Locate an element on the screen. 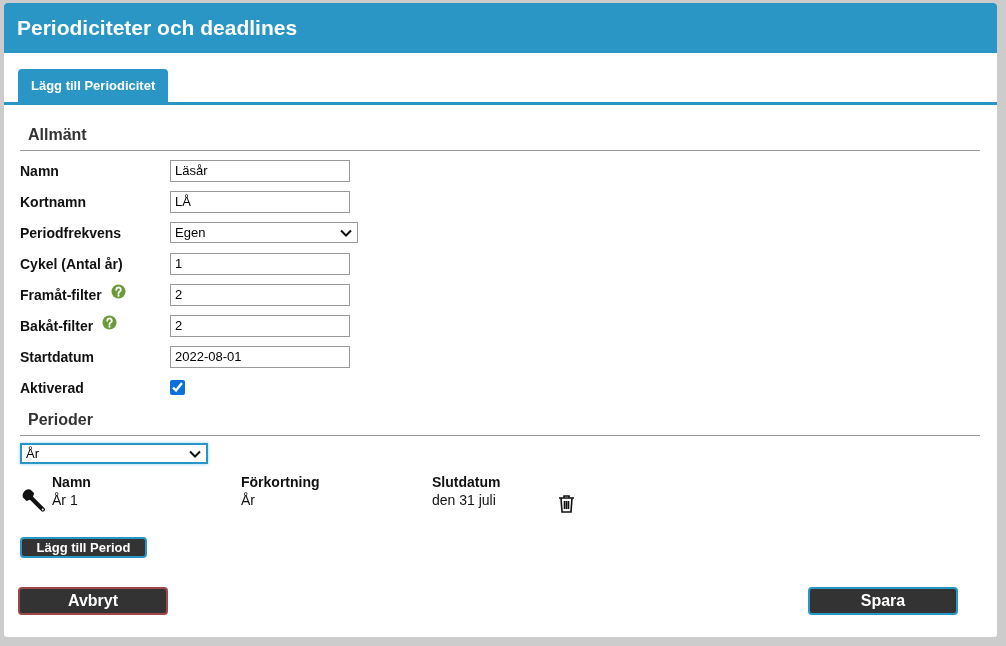  text-field: 2022-08-01 is located at coordinates (260, 356).